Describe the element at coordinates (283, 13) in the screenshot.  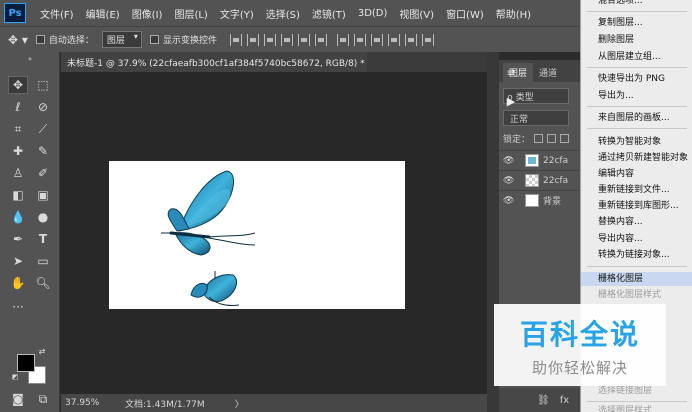
I see `menu-select: 选择(S)` at that location.